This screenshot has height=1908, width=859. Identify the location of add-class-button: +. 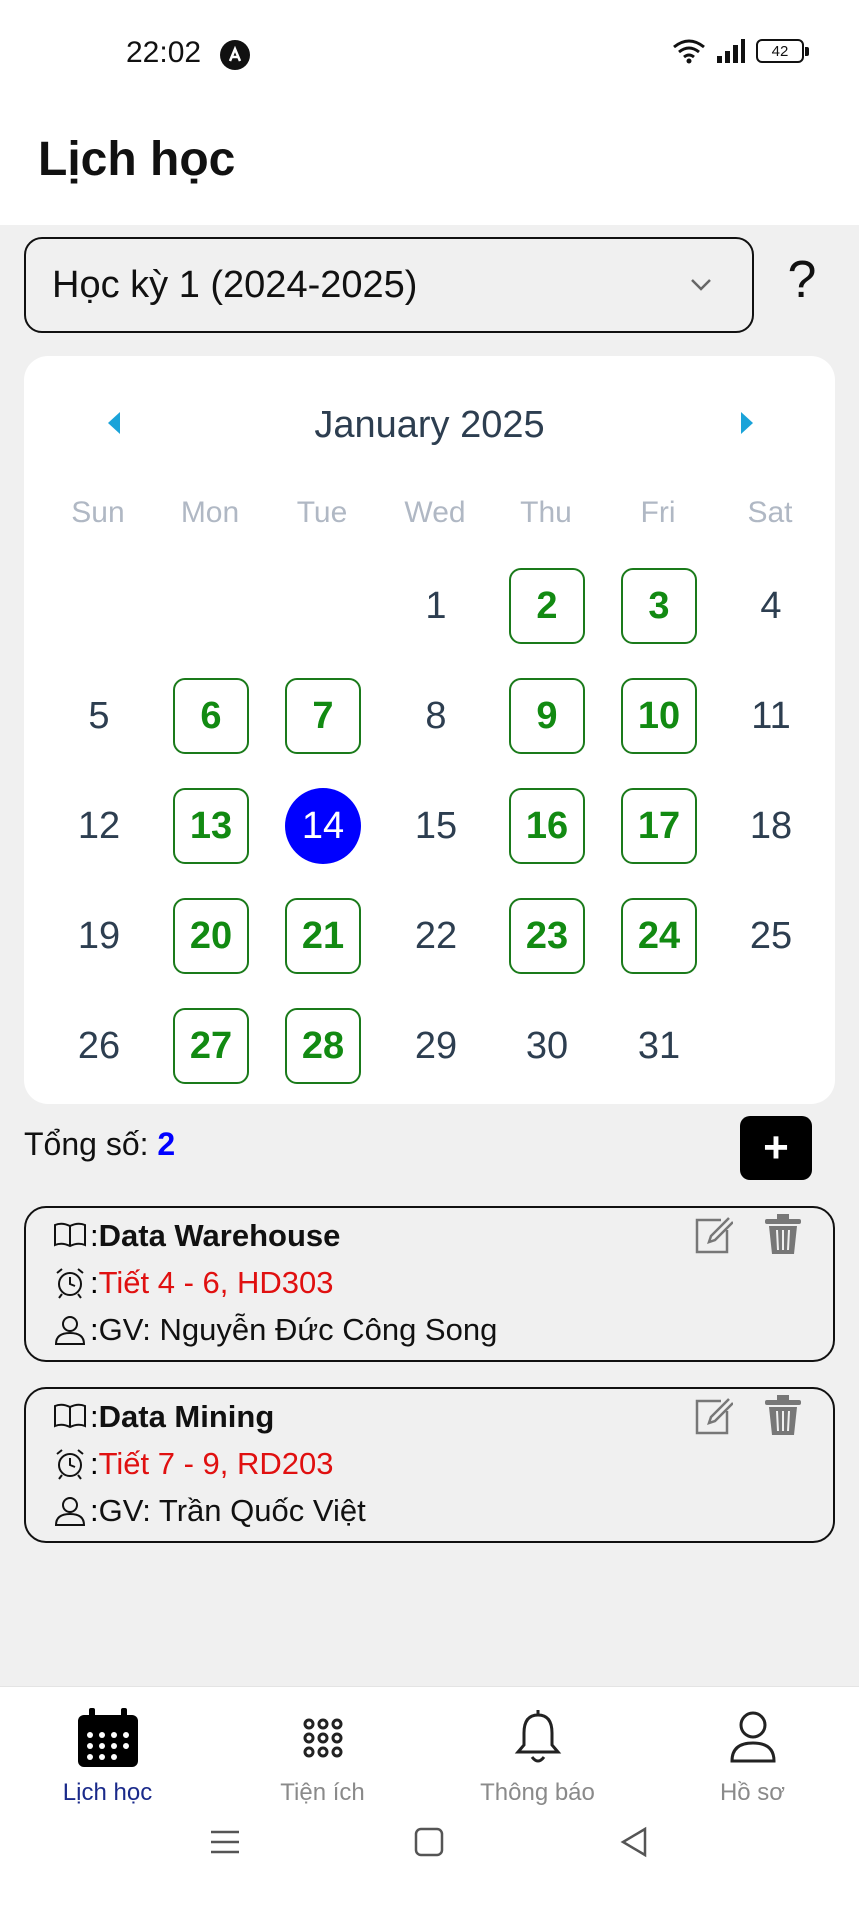
(776, 1148).